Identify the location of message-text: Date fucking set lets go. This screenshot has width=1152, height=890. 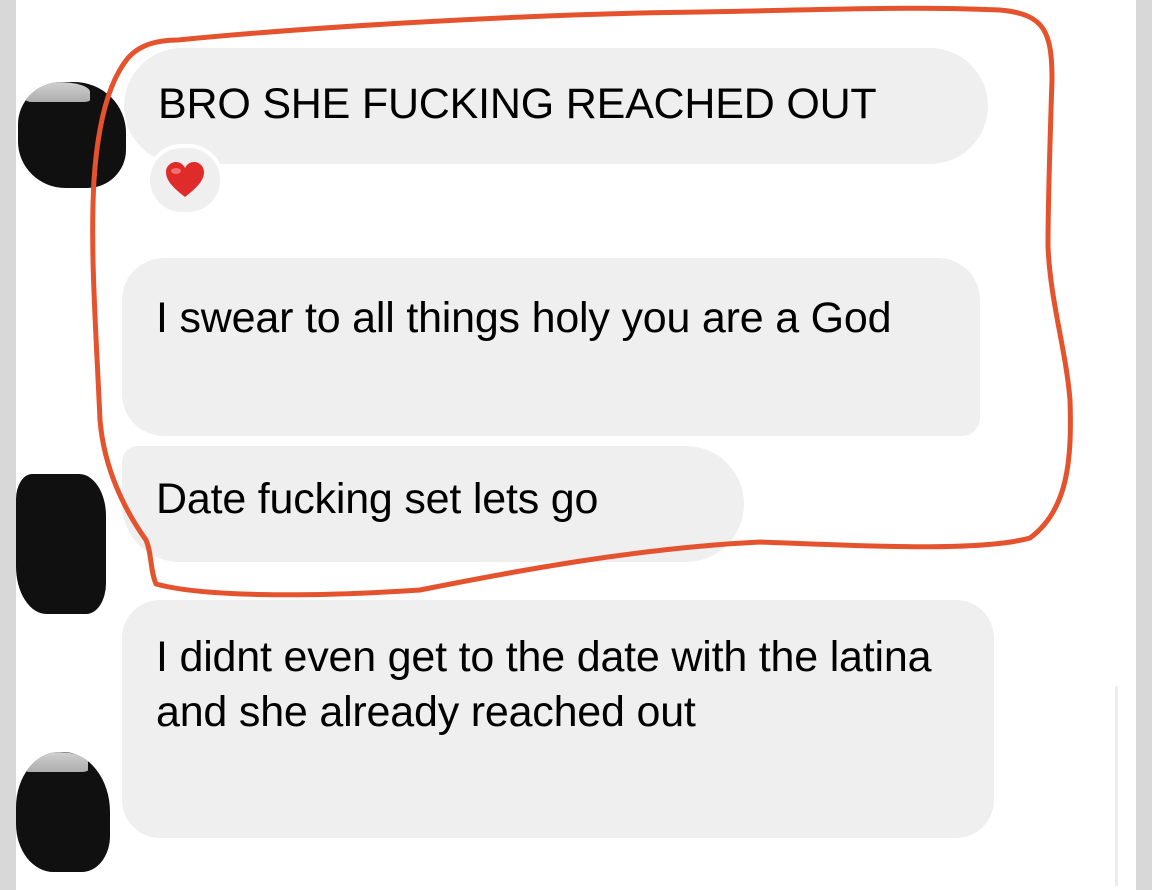
(377, 499).